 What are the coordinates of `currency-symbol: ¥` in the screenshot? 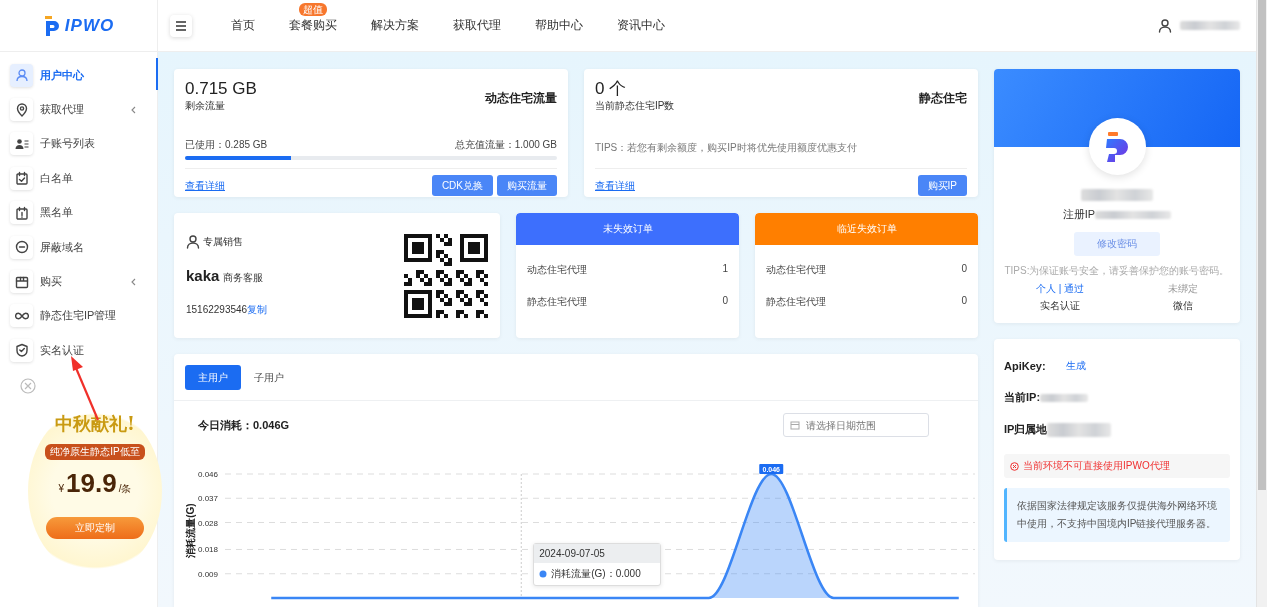 It's located at (61, 488).